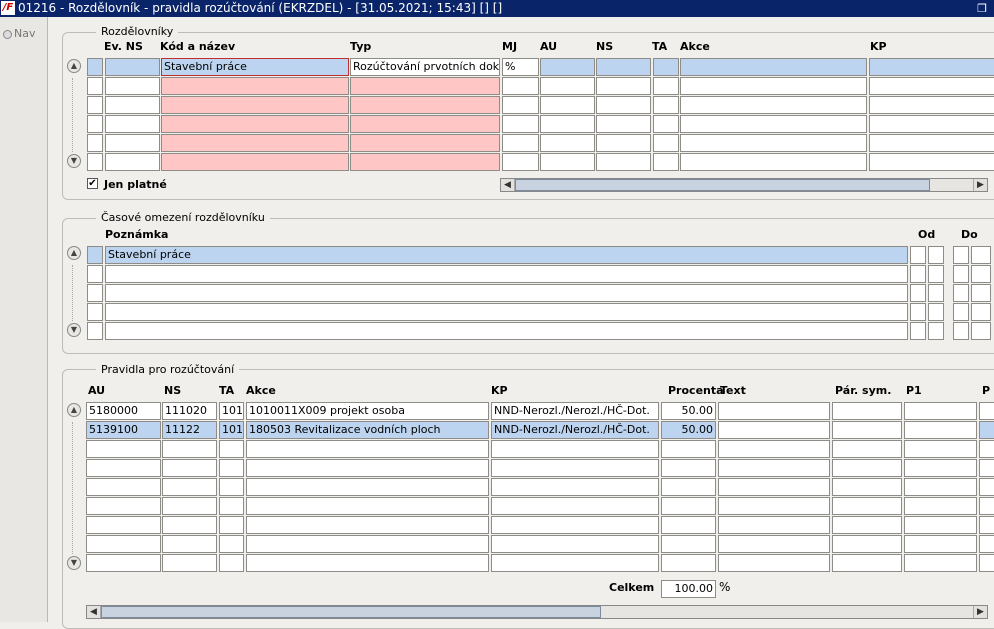  What do you see at coordinates (425, 67) in the screenshot?
I see `field-typ: Rozúčtování prvotních dokladů` at bounding box center [425, 67].